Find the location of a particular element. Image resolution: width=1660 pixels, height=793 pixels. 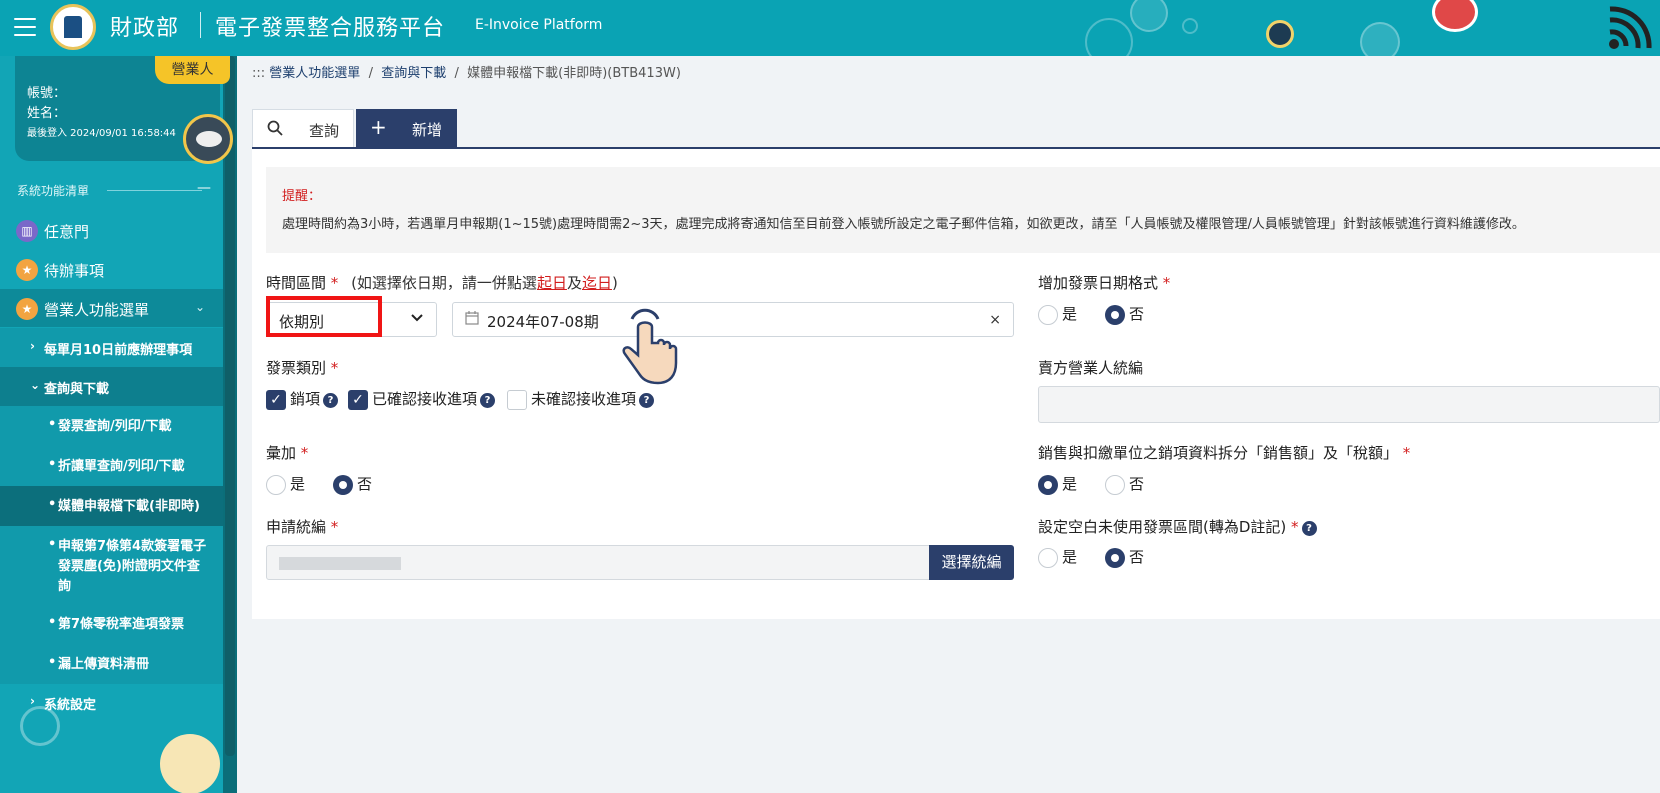

plus-icon: + is located at coordinates (378, 127).